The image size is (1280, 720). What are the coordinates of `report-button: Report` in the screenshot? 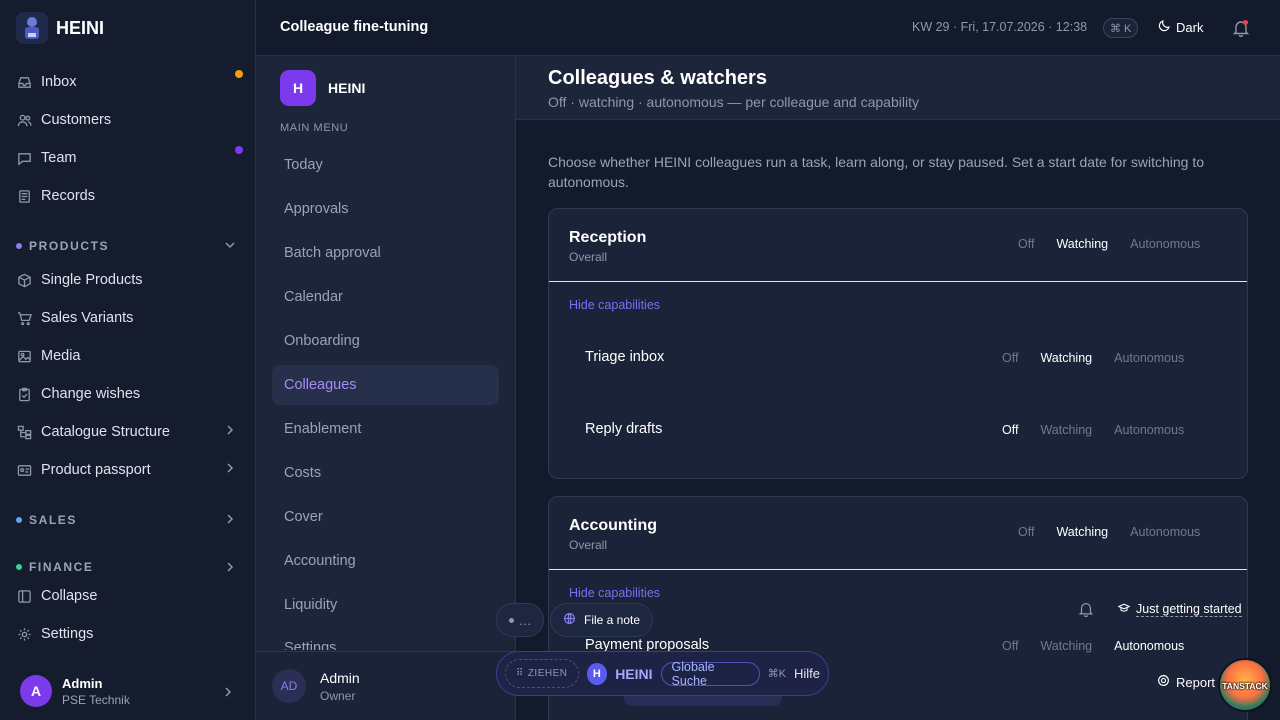 It's located at (1186, 682).